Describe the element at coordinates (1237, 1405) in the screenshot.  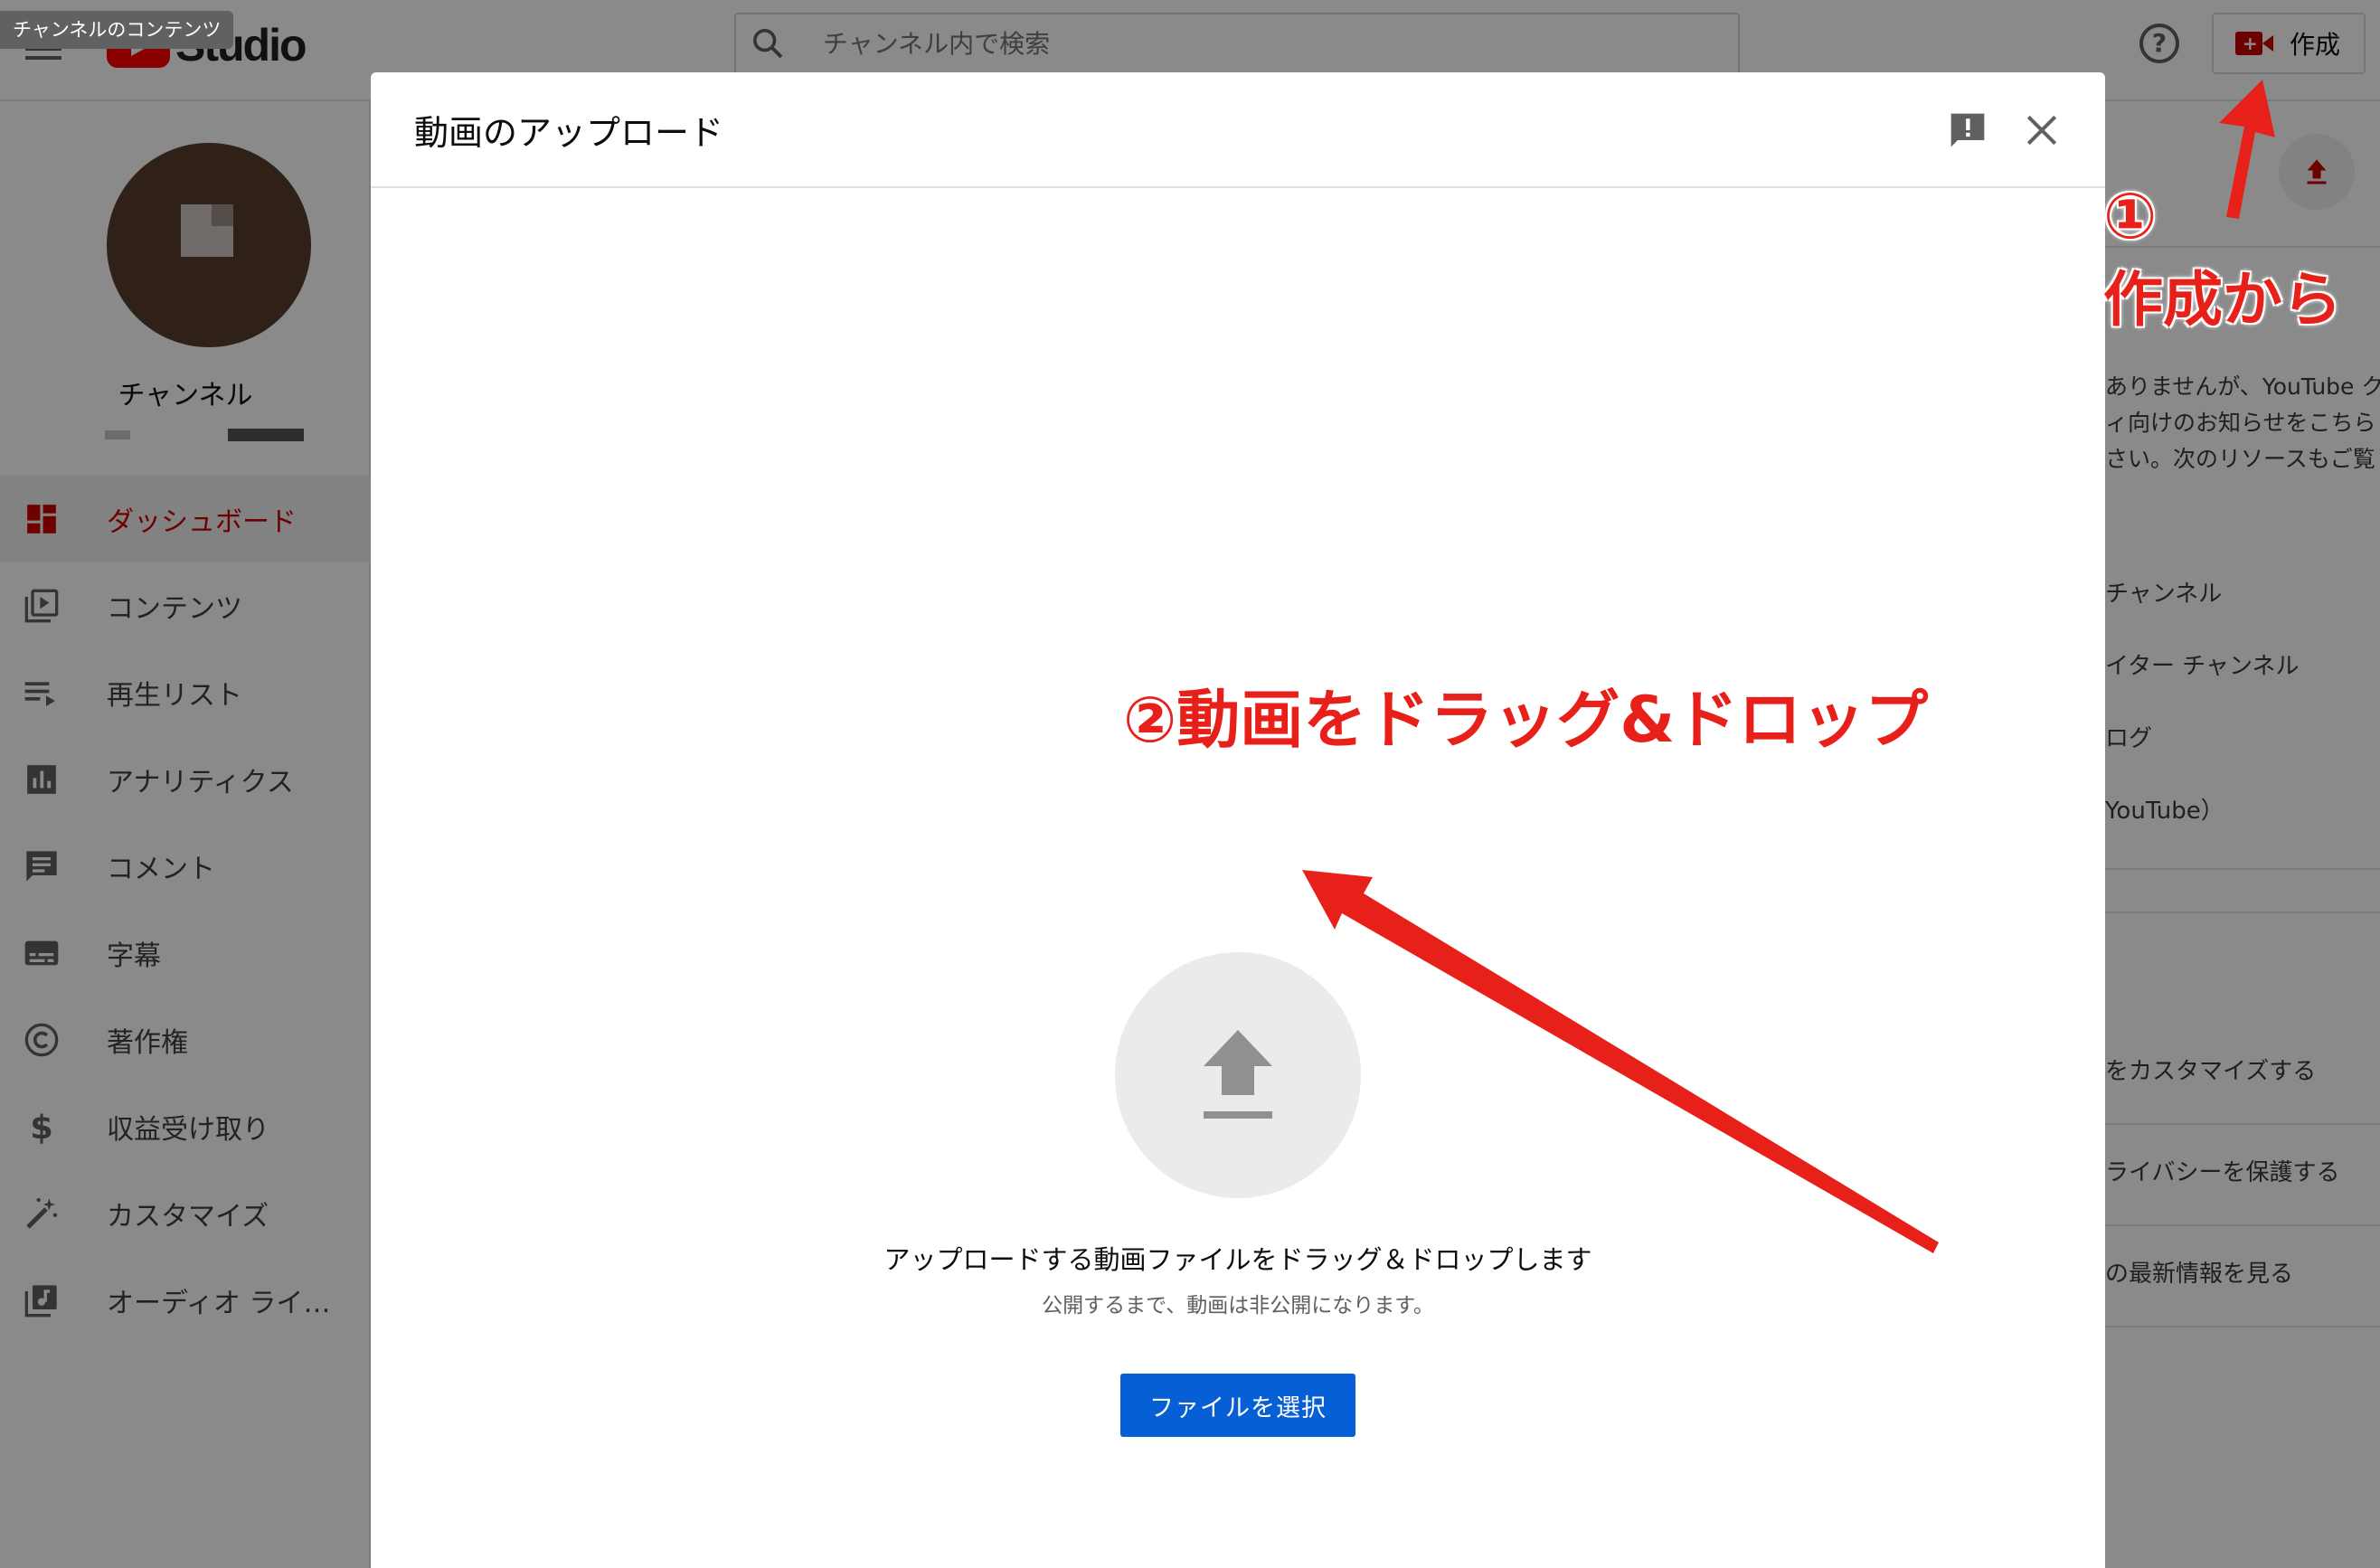
I see `select-files-button: ファイルを選択` at that location.